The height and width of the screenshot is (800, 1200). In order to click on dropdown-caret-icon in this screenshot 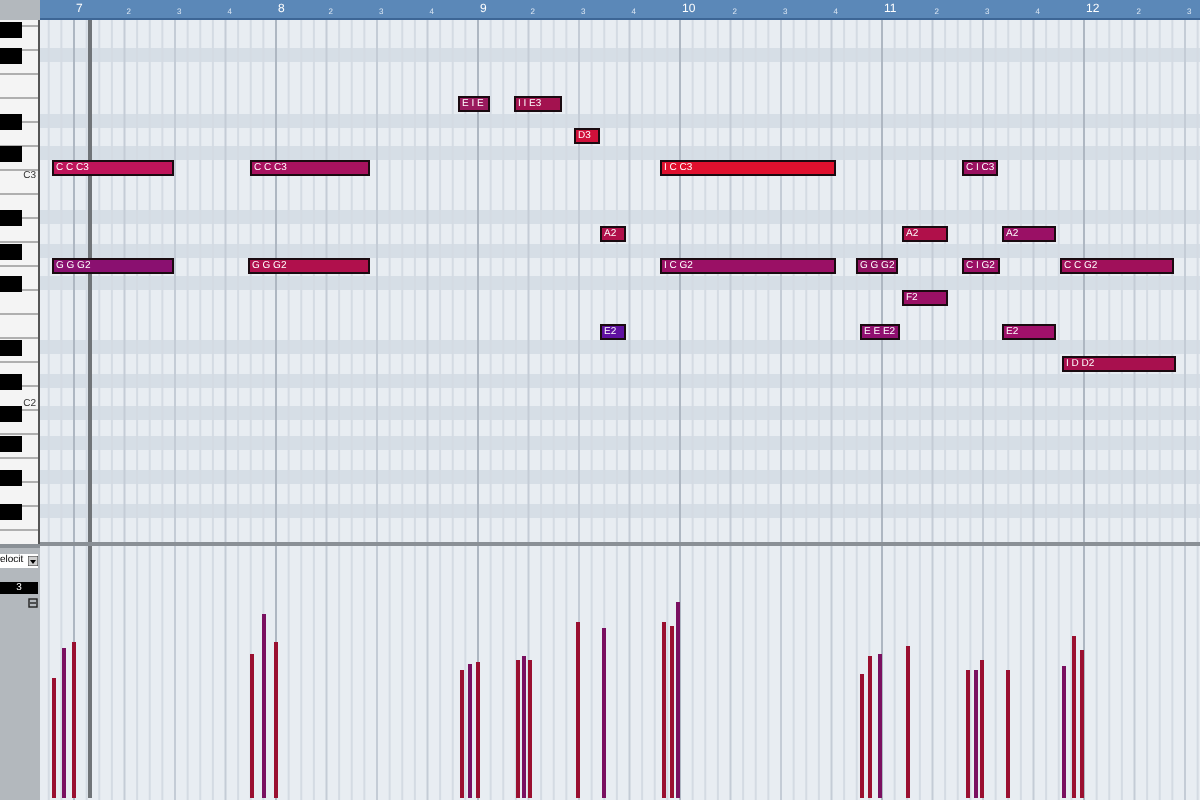, I will do `click(33, 561)`.